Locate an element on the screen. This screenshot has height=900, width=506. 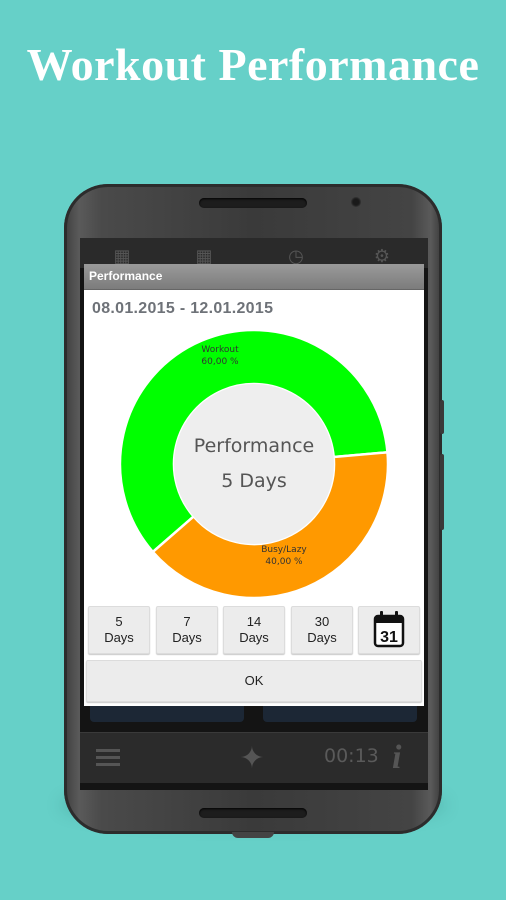
calendar-icon: 31 is located at coordinates (389, 629).